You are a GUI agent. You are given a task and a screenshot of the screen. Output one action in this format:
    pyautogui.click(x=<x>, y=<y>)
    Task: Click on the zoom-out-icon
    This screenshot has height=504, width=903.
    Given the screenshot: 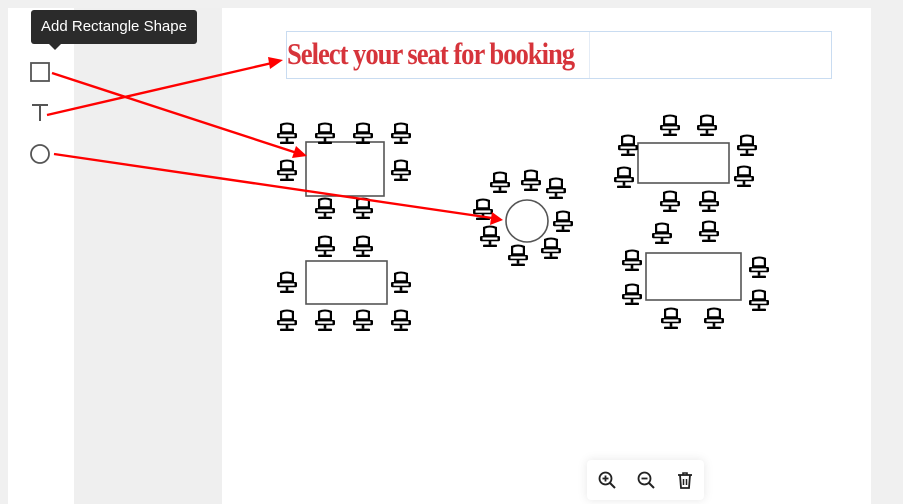 What is the action you would take?
    pyautogui.click(x=646, y=480)
    